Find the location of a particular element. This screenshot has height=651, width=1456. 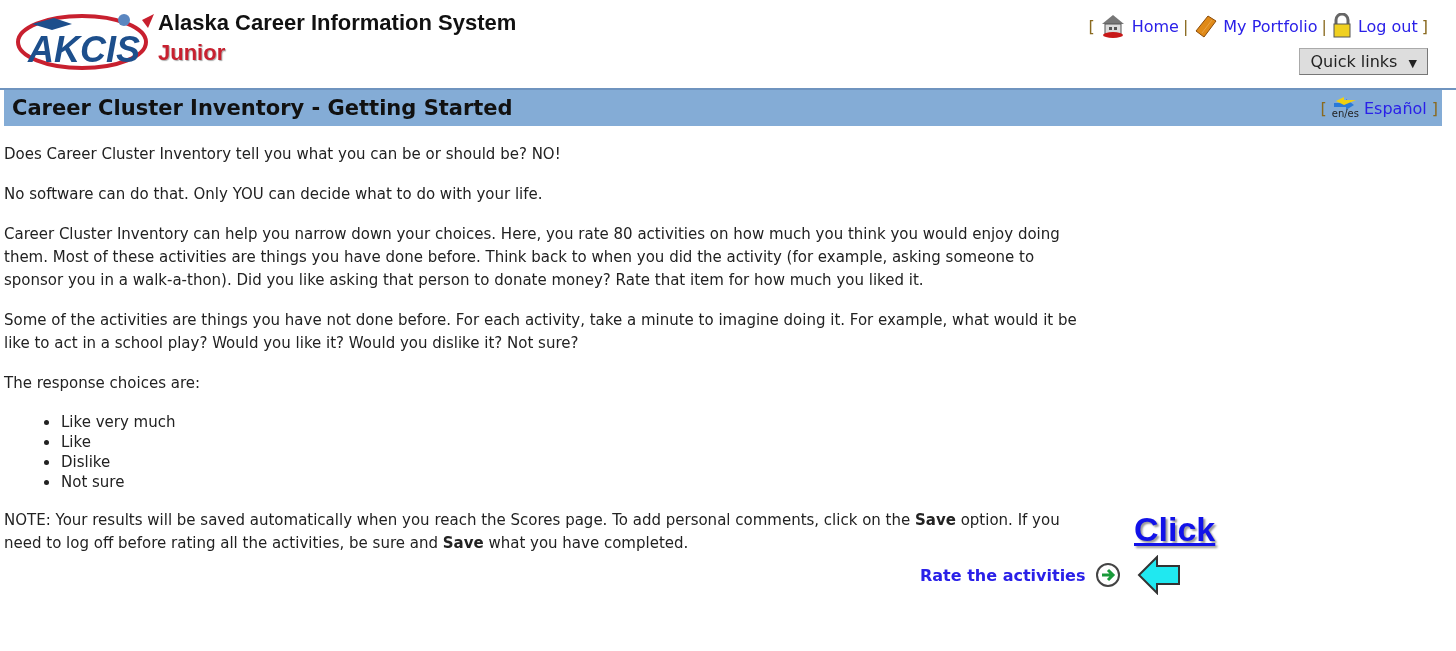

choice-item: Dislike is located at coordinates (86, 462).